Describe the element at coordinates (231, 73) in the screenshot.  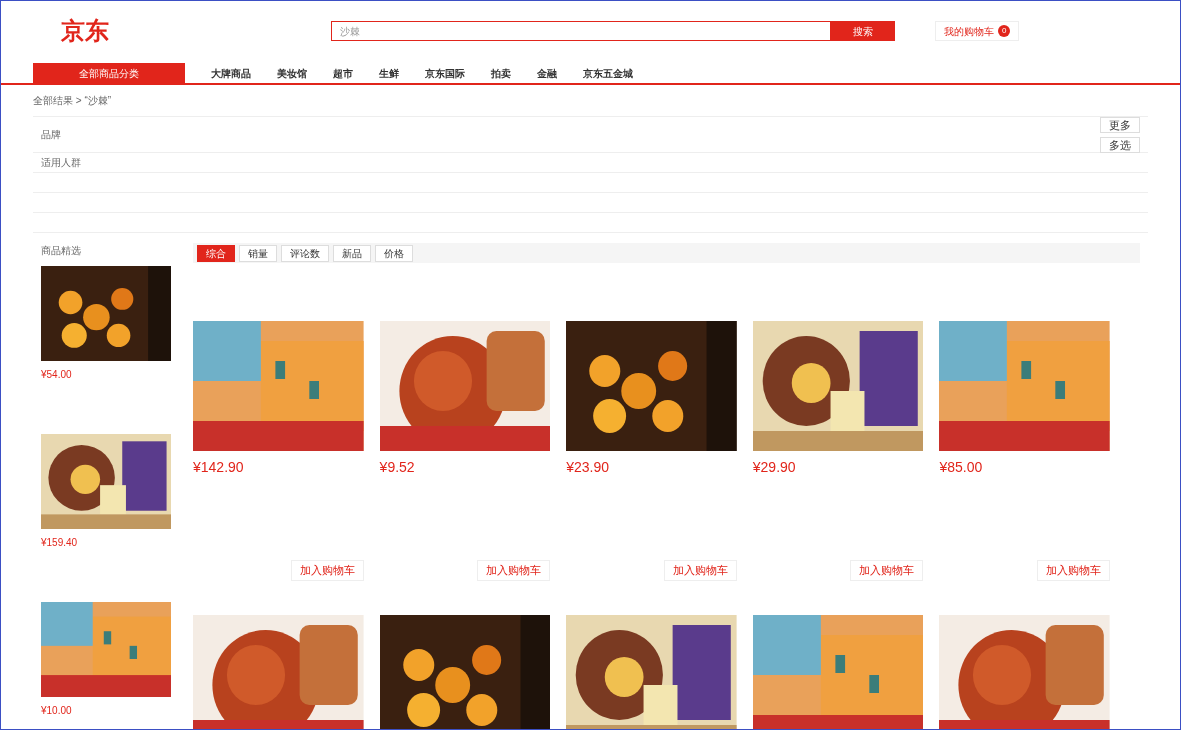
I see `nav-tab: 大牌商品` at that location.